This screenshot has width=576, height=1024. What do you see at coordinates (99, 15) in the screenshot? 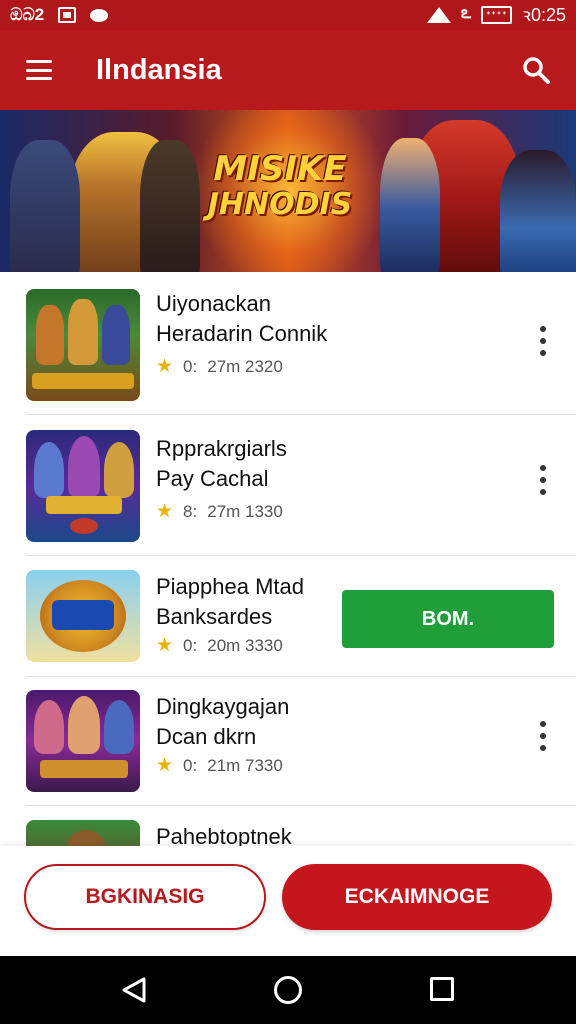
I see `message-notification-icon` at bounding box center [99, 15].